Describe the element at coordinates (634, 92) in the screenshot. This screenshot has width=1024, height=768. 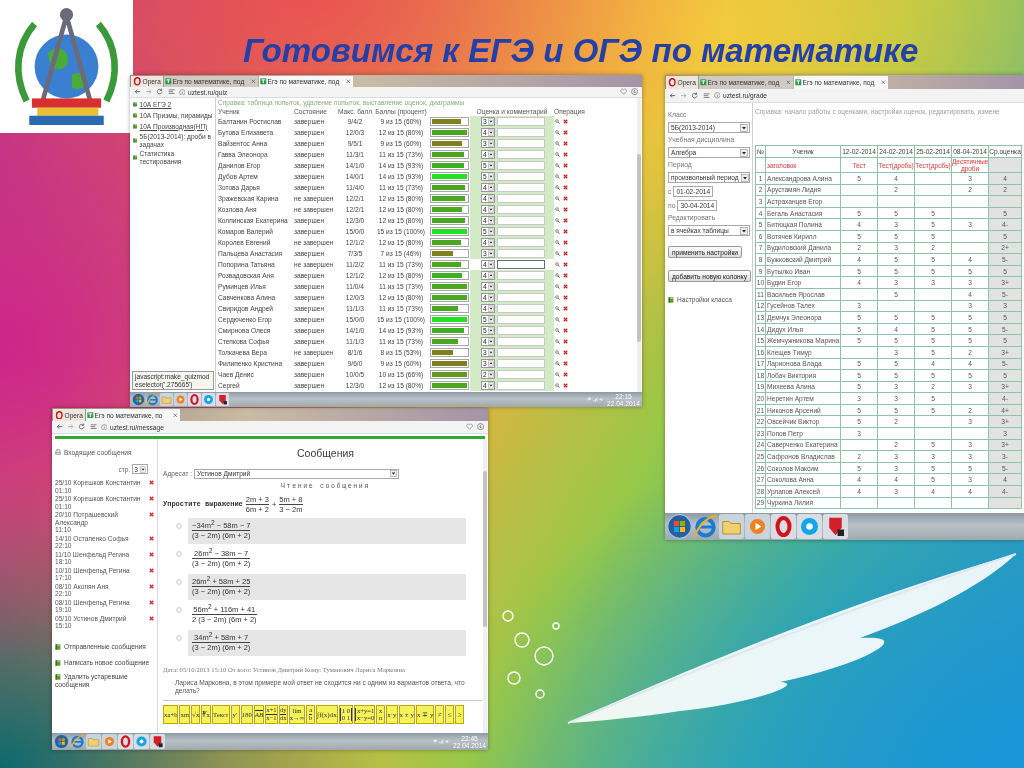
I see `download-icon` at that location.